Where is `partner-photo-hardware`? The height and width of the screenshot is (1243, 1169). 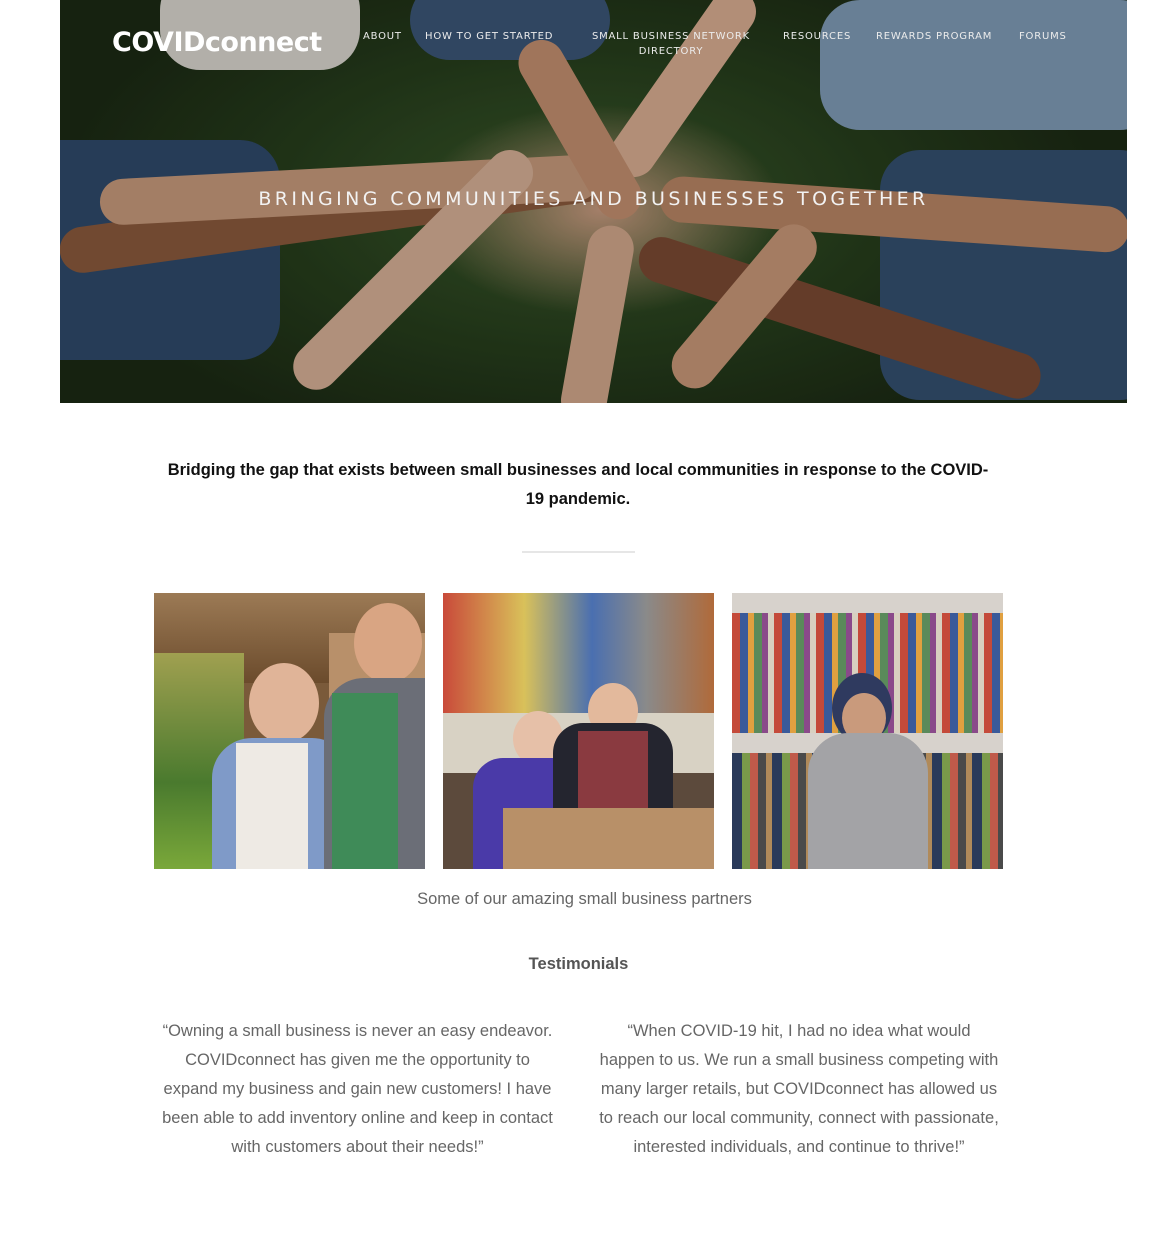 partner-photo-hardware is located at coordinates (578, 731).